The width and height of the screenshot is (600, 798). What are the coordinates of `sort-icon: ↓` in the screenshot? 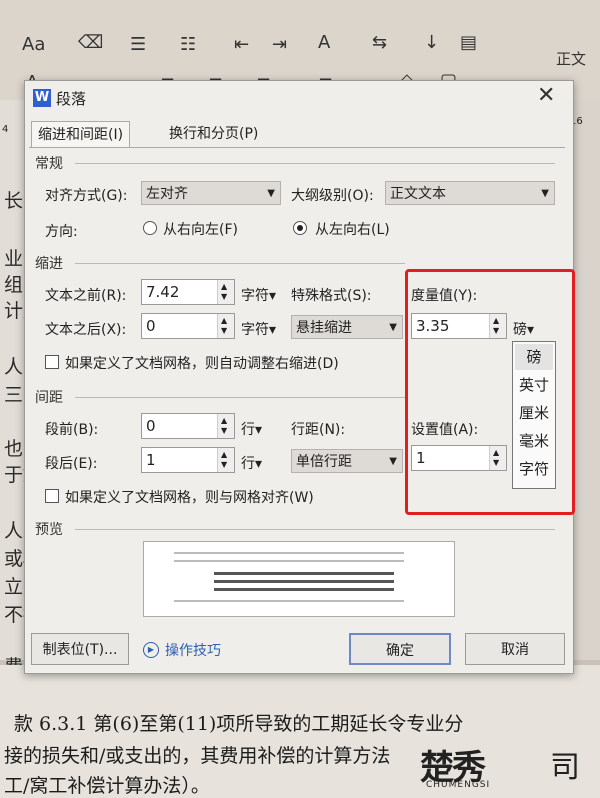 It's located at (431, 42).